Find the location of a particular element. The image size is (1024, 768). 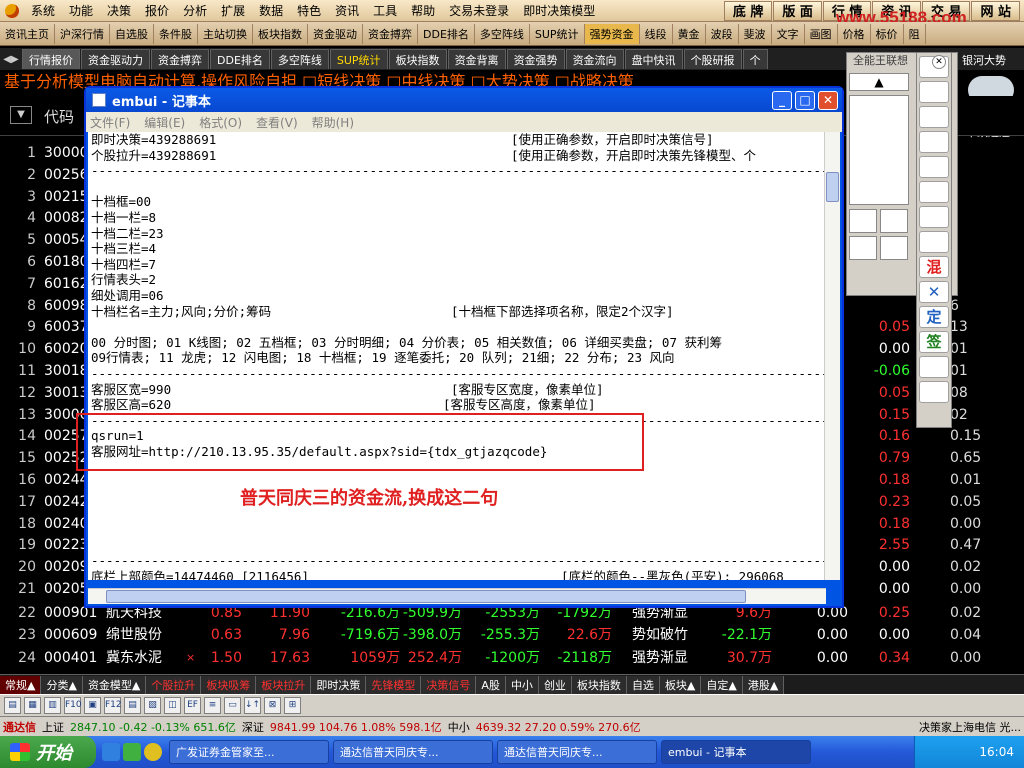

clock: 16:04 is located at coordinates (996, 752).